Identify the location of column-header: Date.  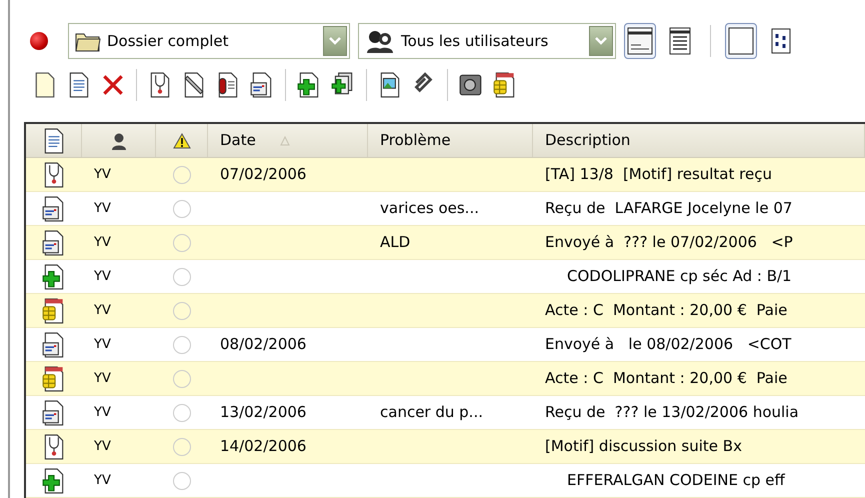
(288, 140).